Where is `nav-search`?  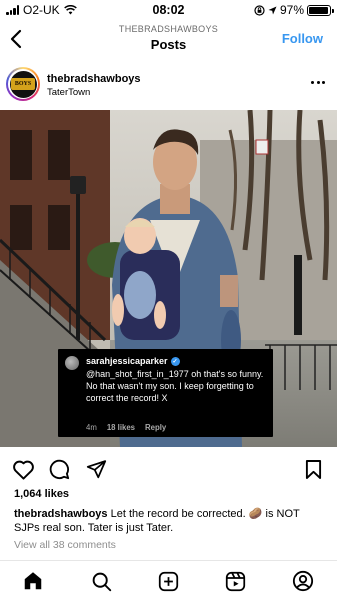 nav-search is located at coordinates (101, 581).